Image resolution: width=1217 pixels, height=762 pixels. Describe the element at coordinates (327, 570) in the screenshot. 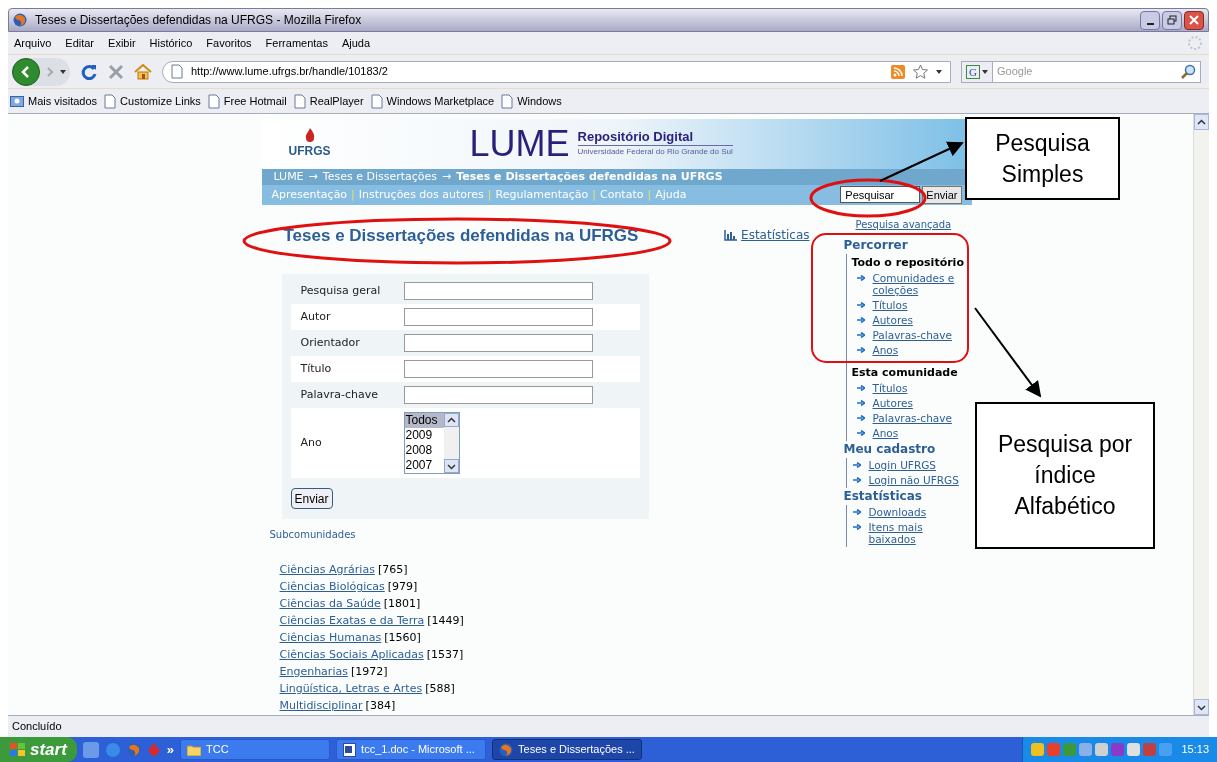

I see `subcommunity-link: Ciências Agrárias` at that location.